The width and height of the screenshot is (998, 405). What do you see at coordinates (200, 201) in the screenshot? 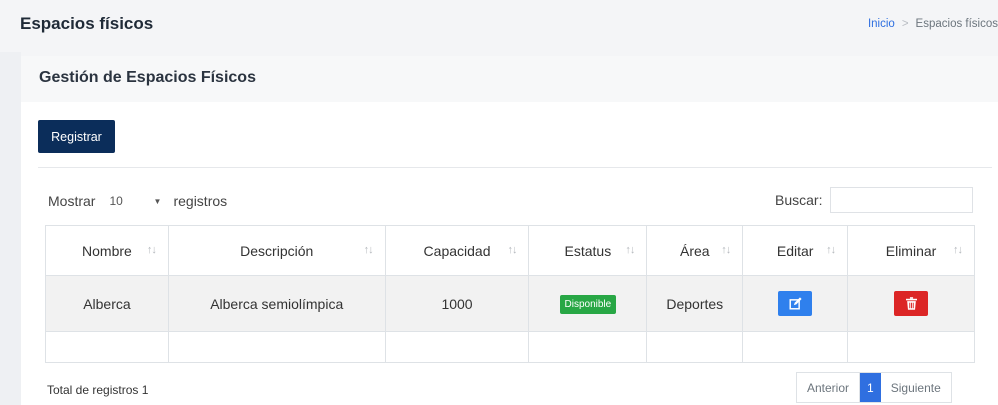
I see `records-label: registros` at bounding box center [200, 201].